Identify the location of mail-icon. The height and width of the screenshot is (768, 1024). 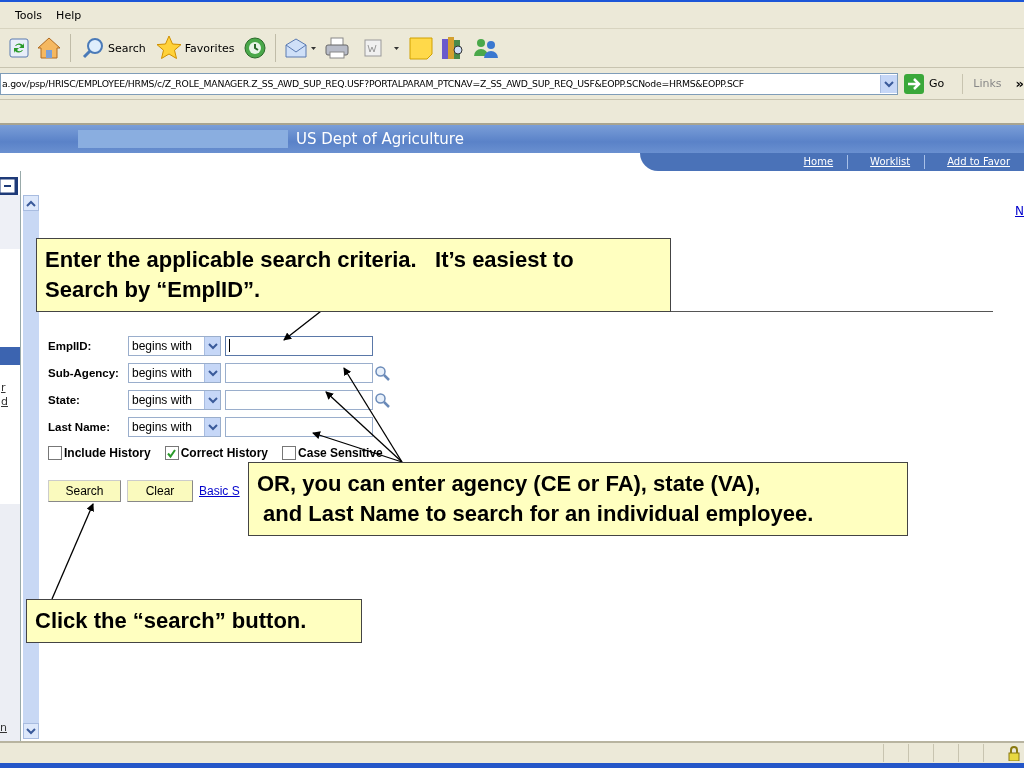
(300, 48).